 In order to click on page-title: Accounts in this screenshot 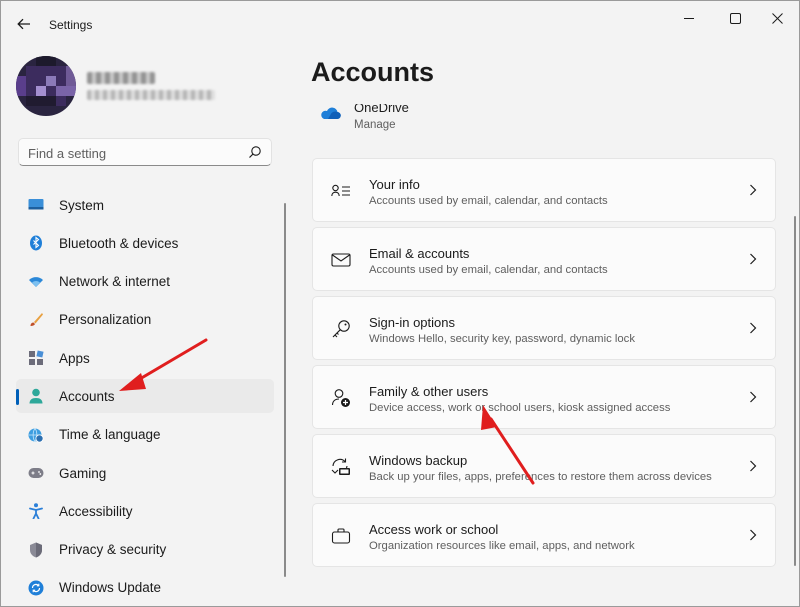, I will do `click(373, 72)`.